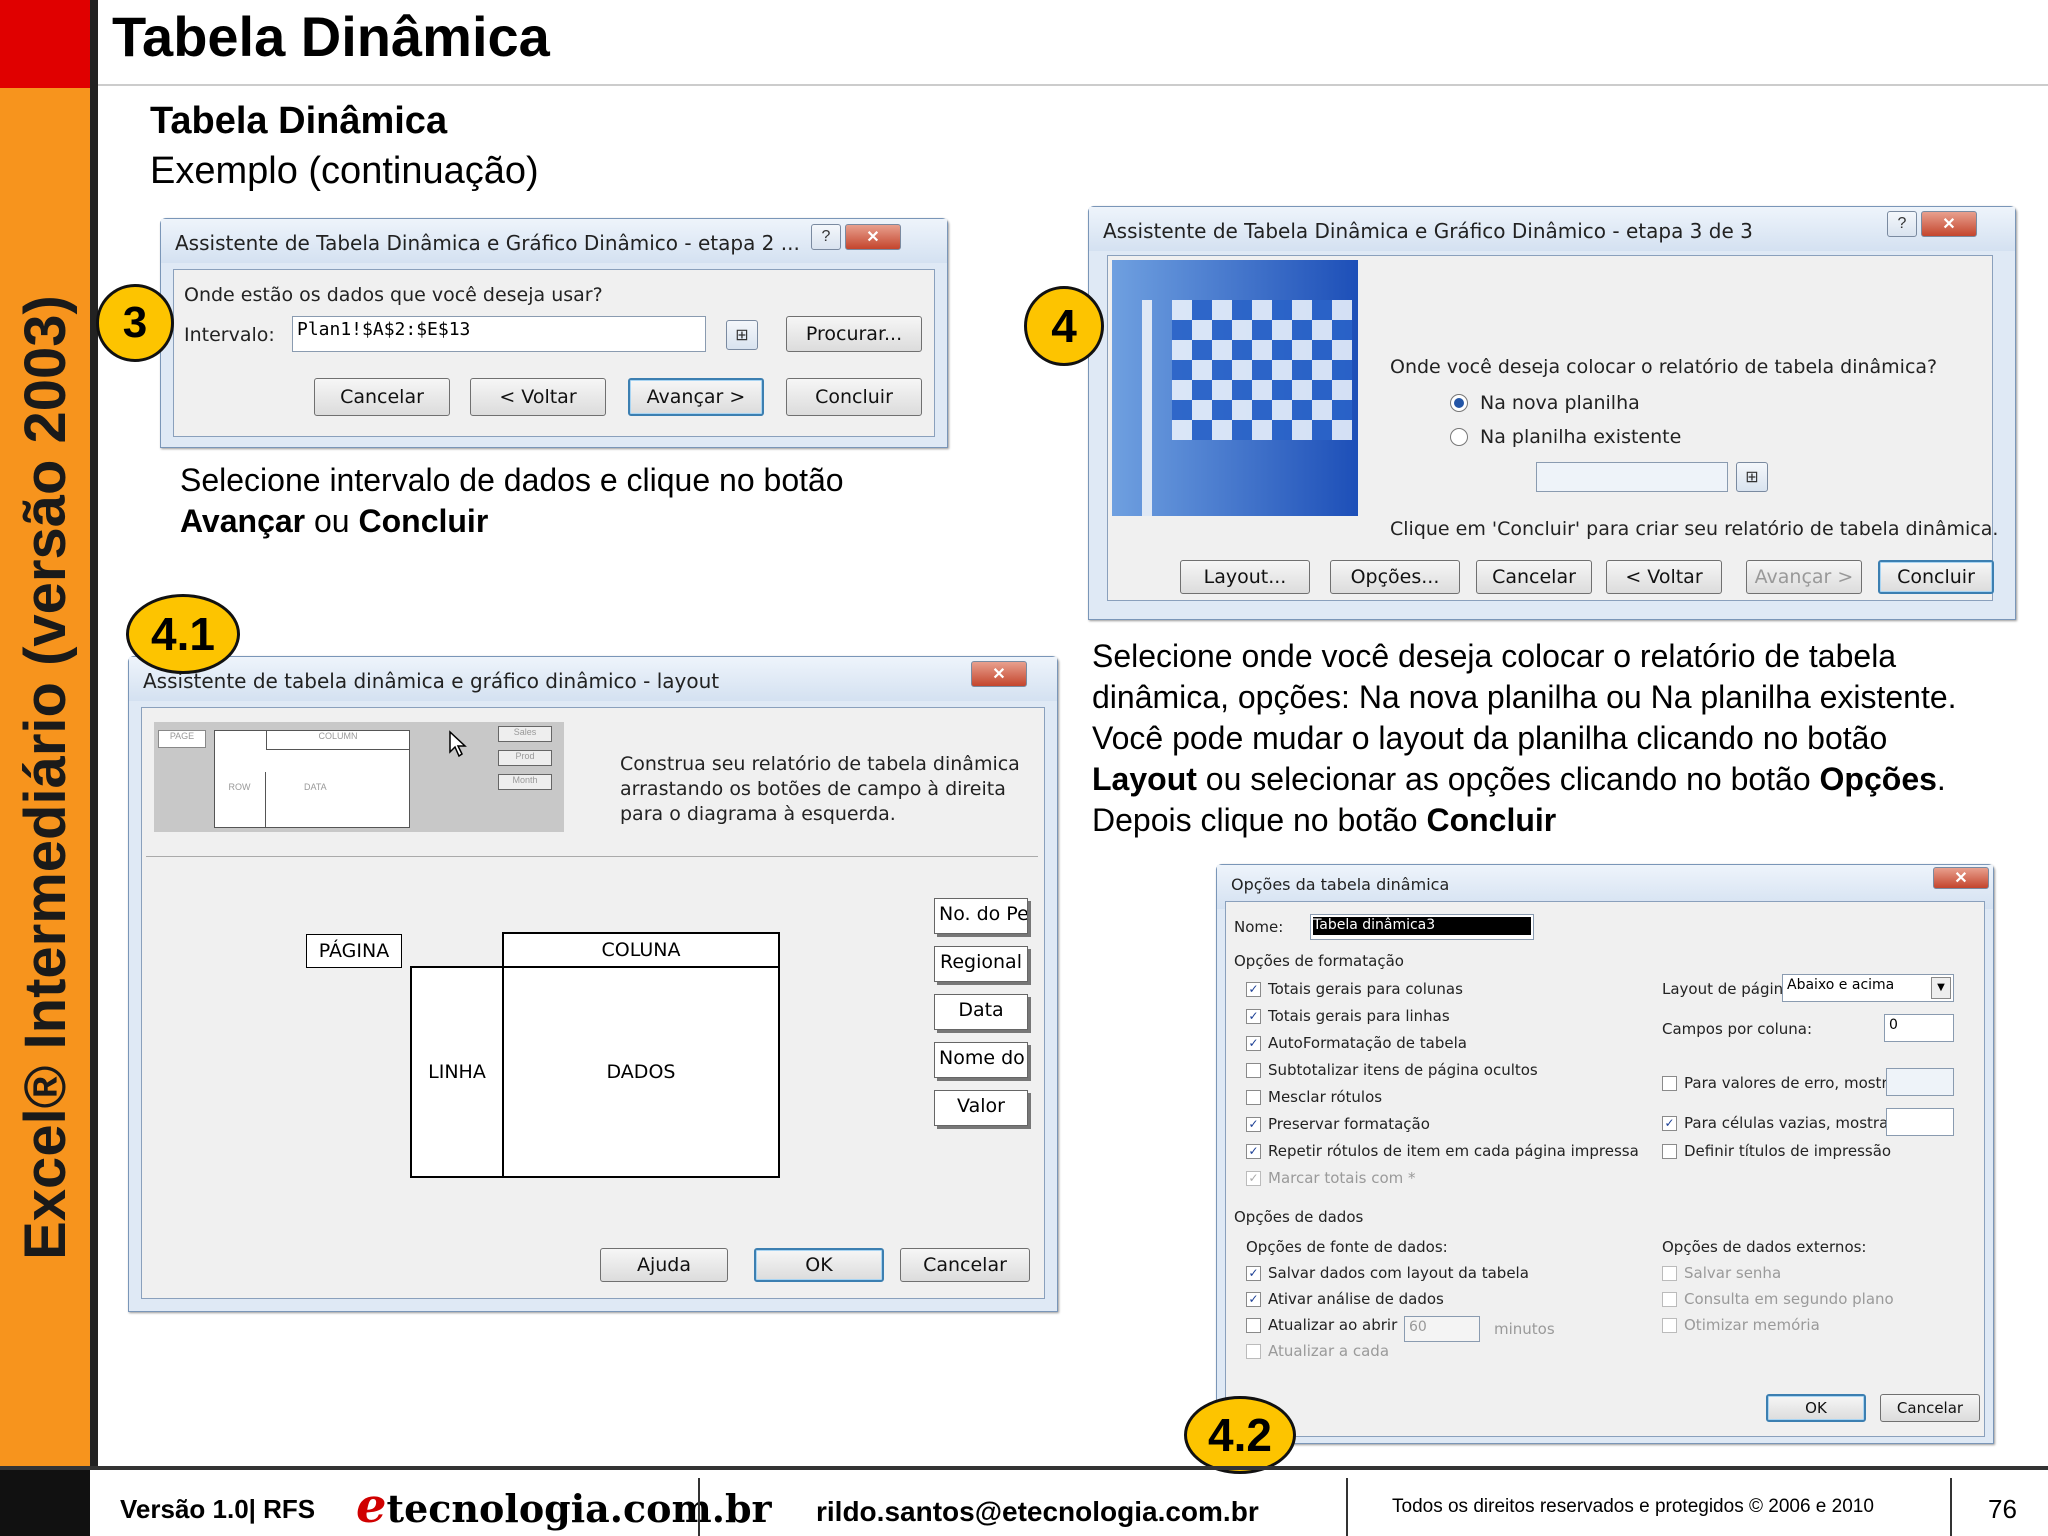 This screenshot has width=2048, height=1536. I want to click on radio-new-sheet, so click(1459, 403).